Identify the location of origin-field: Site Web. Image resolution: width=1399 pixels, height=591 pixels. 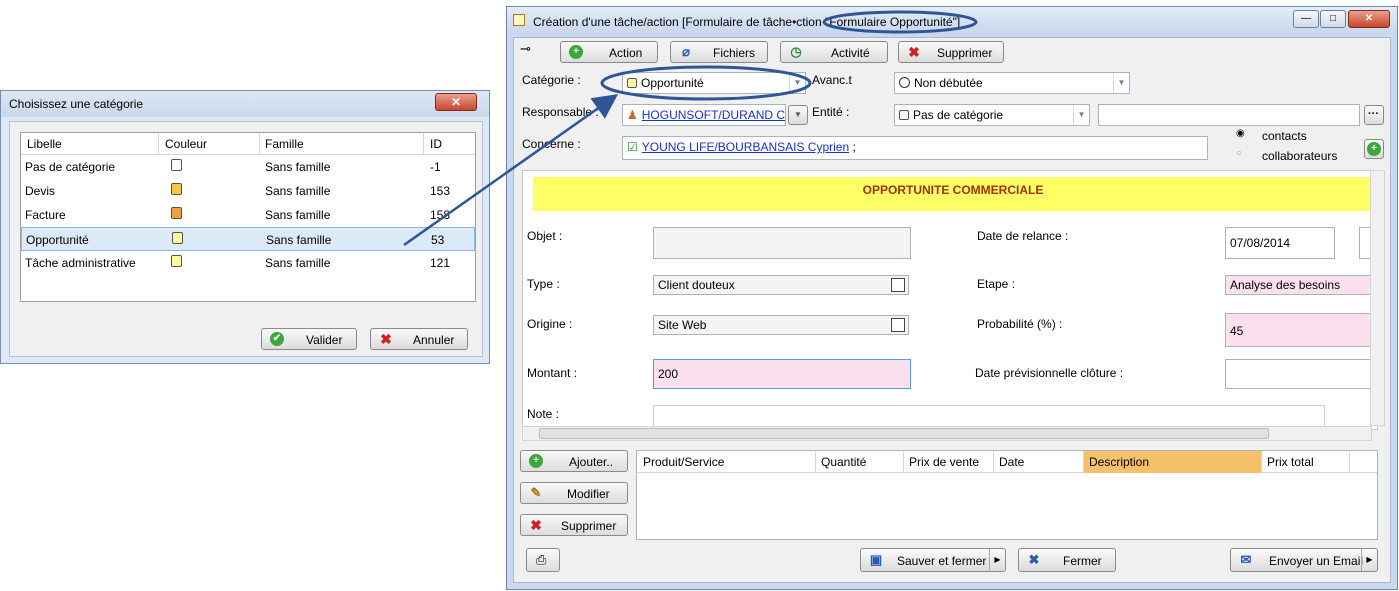
(781, 325).